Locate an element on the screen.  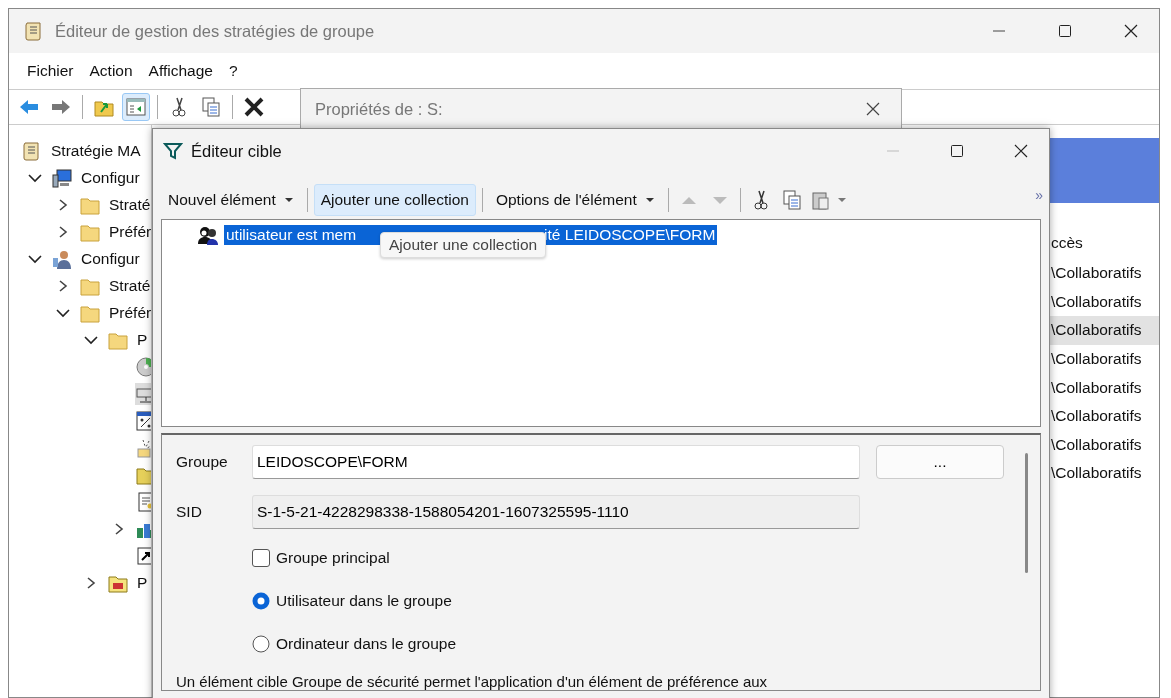
shortcut-icon is located at coordinates (143, 555).